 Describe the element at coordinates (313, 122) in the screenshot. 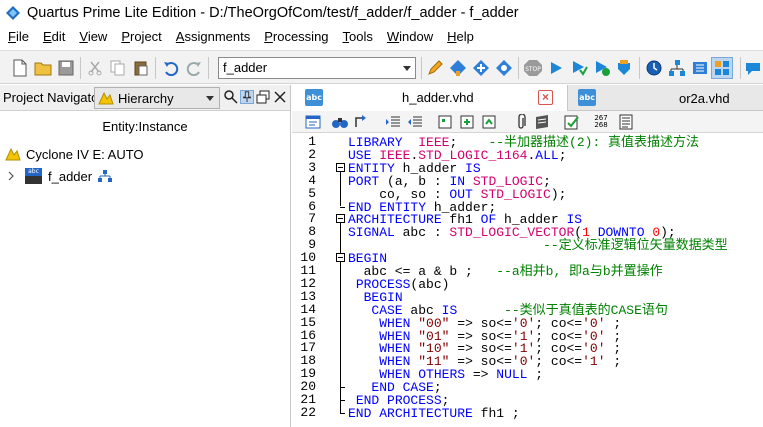

I see `panel-toggle-icon` at that location.